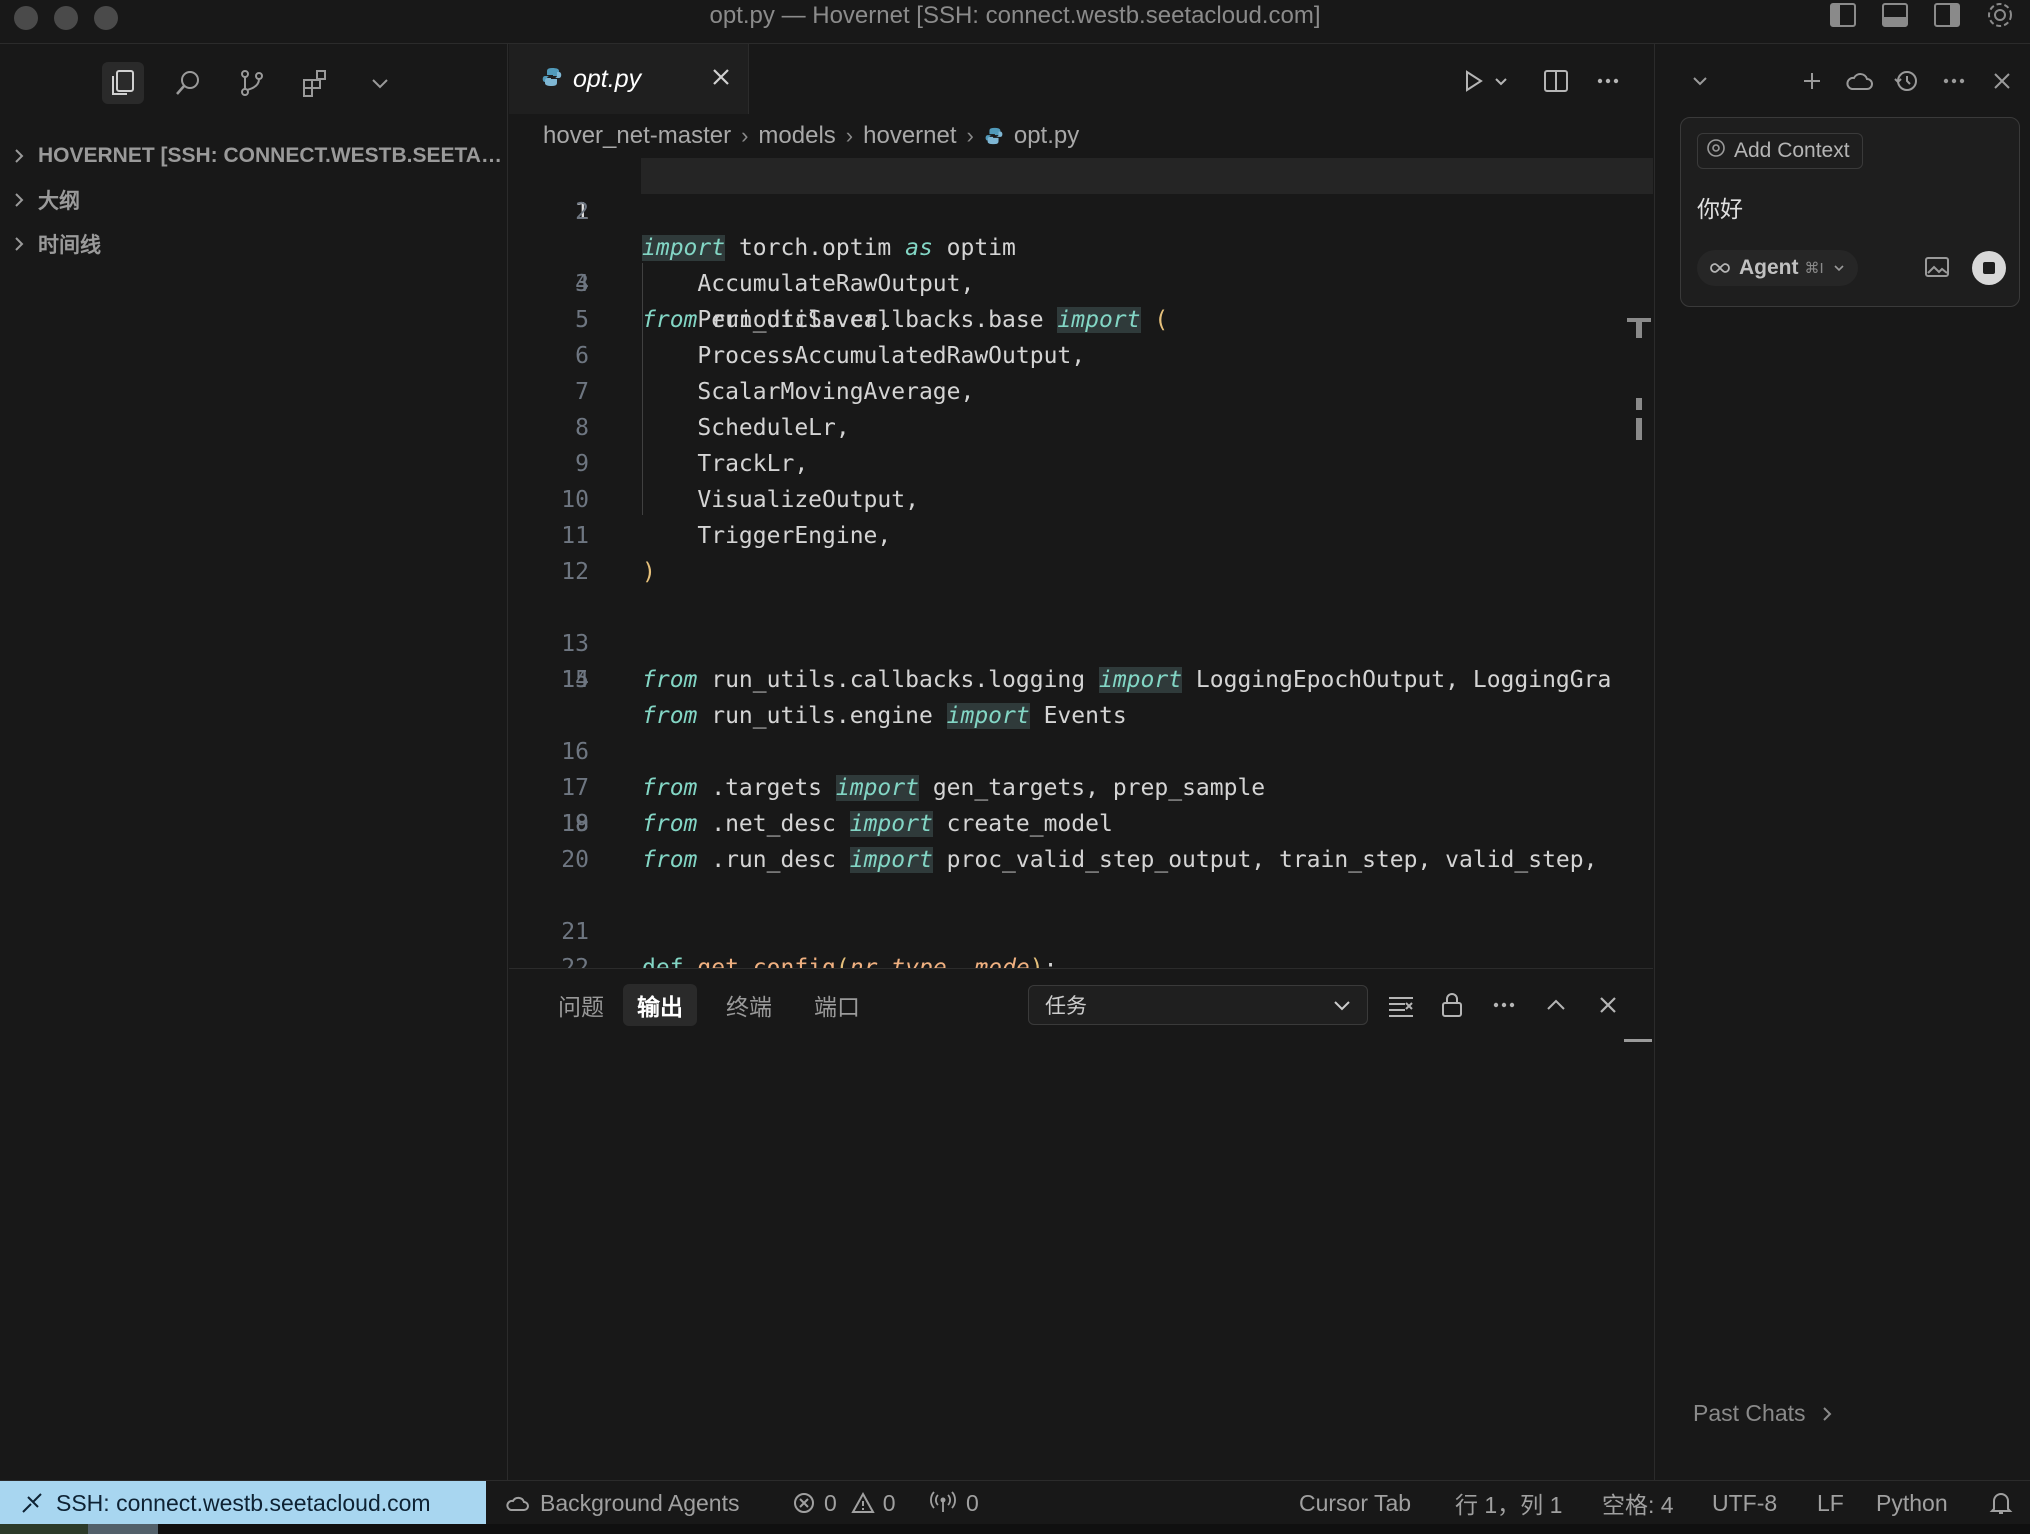 The image size is (2030, 1534). I want to click on output-channel-value: 任务, so click(1066, 1006).